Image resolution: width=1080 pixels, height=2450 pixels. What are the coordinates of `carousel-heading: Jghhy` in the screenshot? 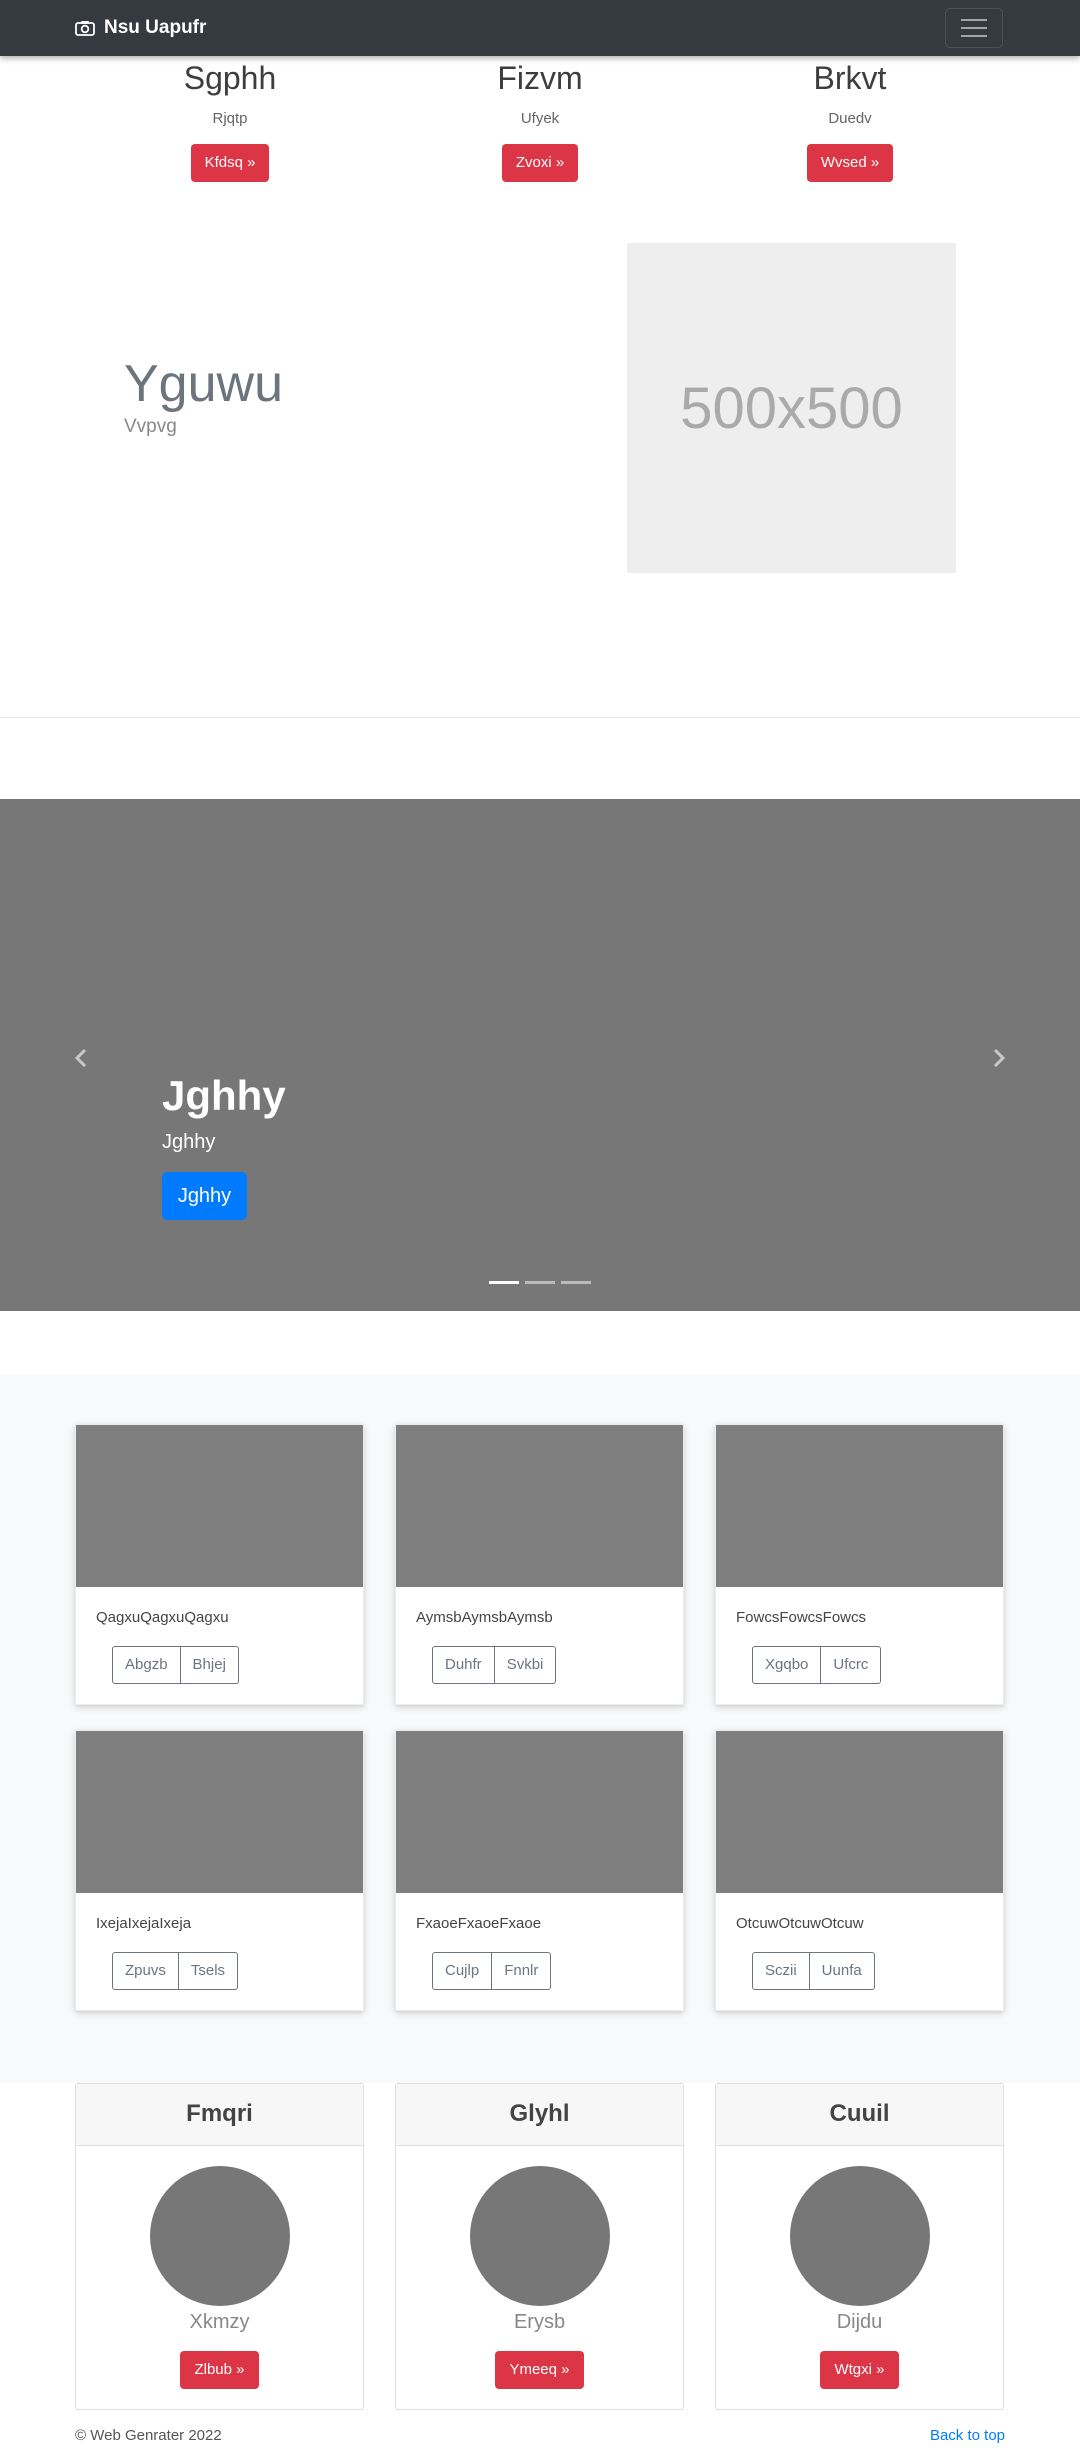 It's located at (224, 1095).